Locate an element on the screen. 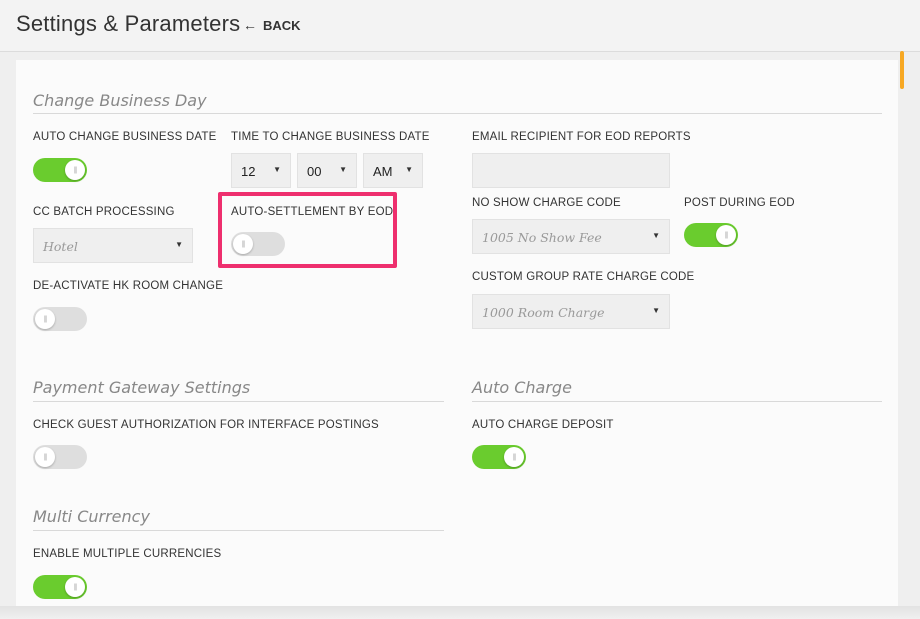 Image resolution: width=920 pixels, height=619 pixels. custom-group-rate-label: CUSTOM GROUP RATE CHARGE CODE is located at coordinates (583, 277).